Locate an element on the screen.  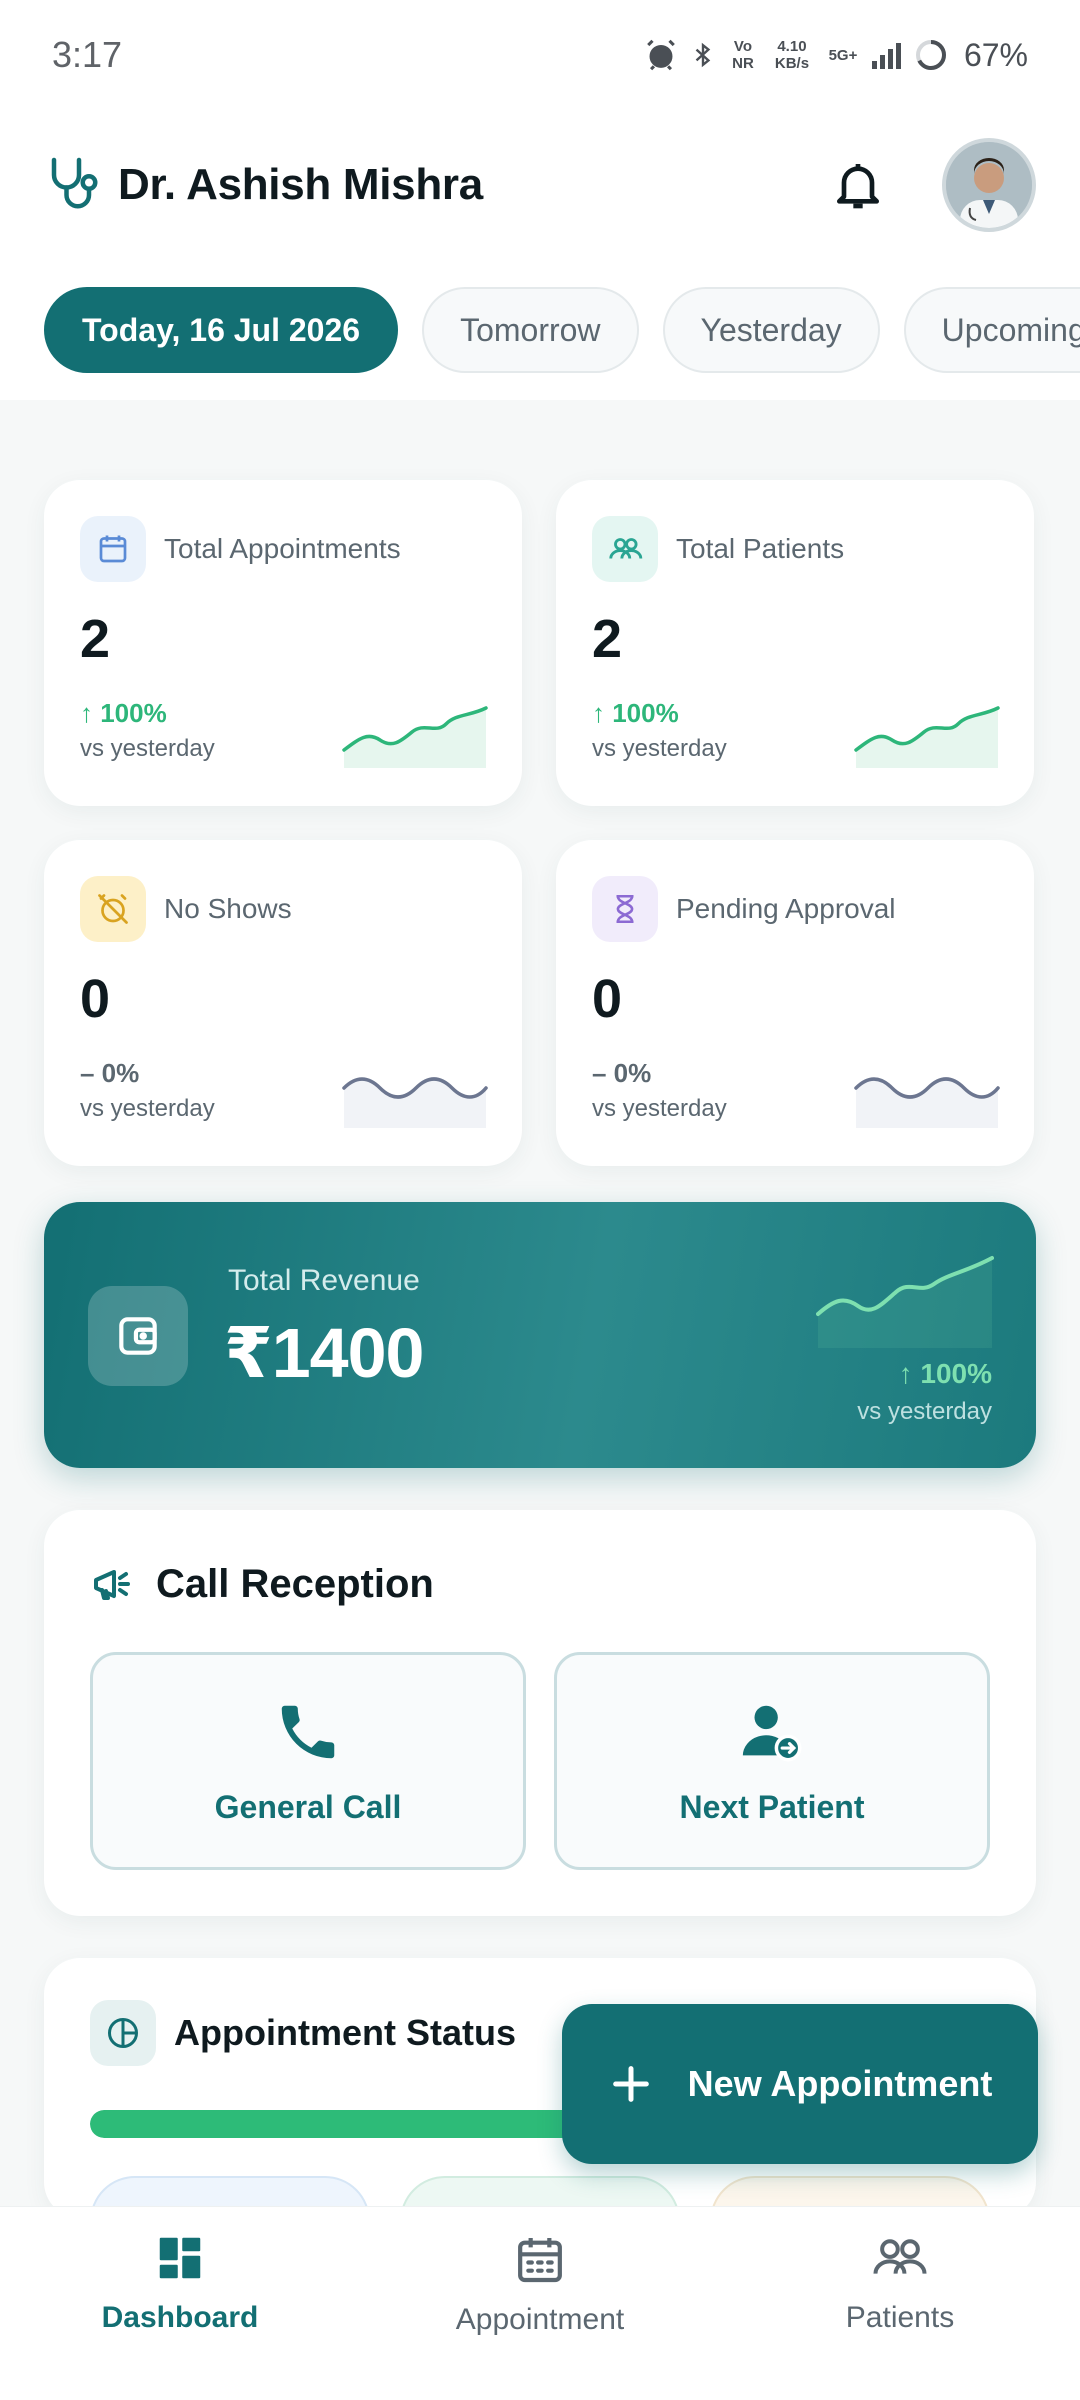
alarm-off-icon is located at coordinates (113, 909).